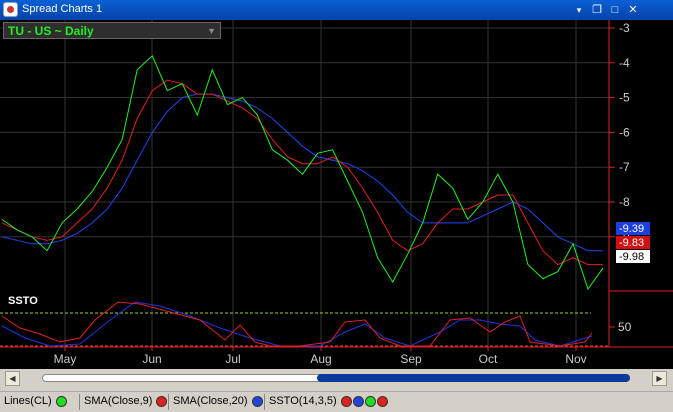  What do you see at coordinates (579, 10) in the screenshot?
I see `tile-icon: ▾` at bounding box center [579, 10].